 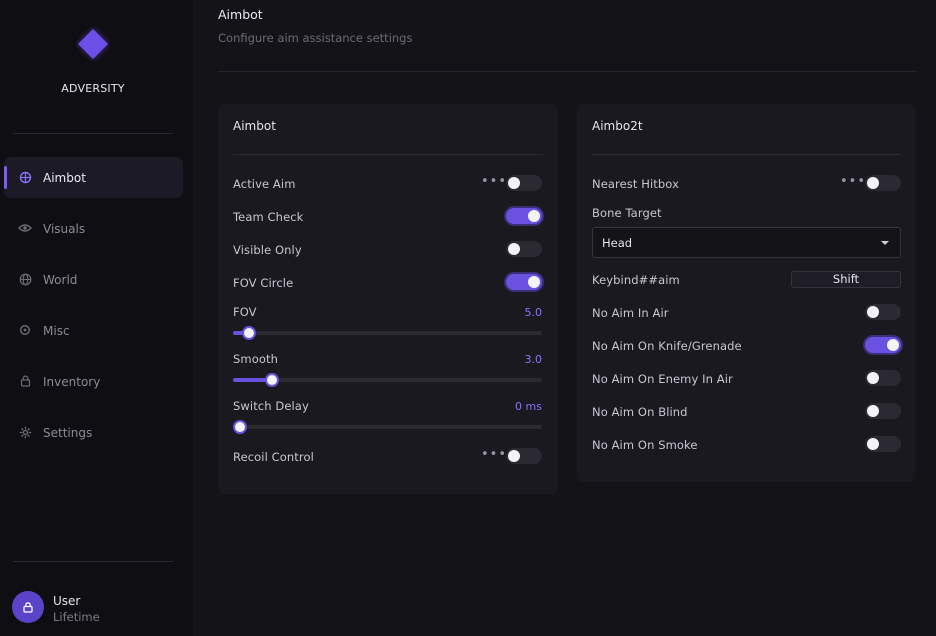 I want to click on fov-circle-toggle, so click(x=524, y=282).